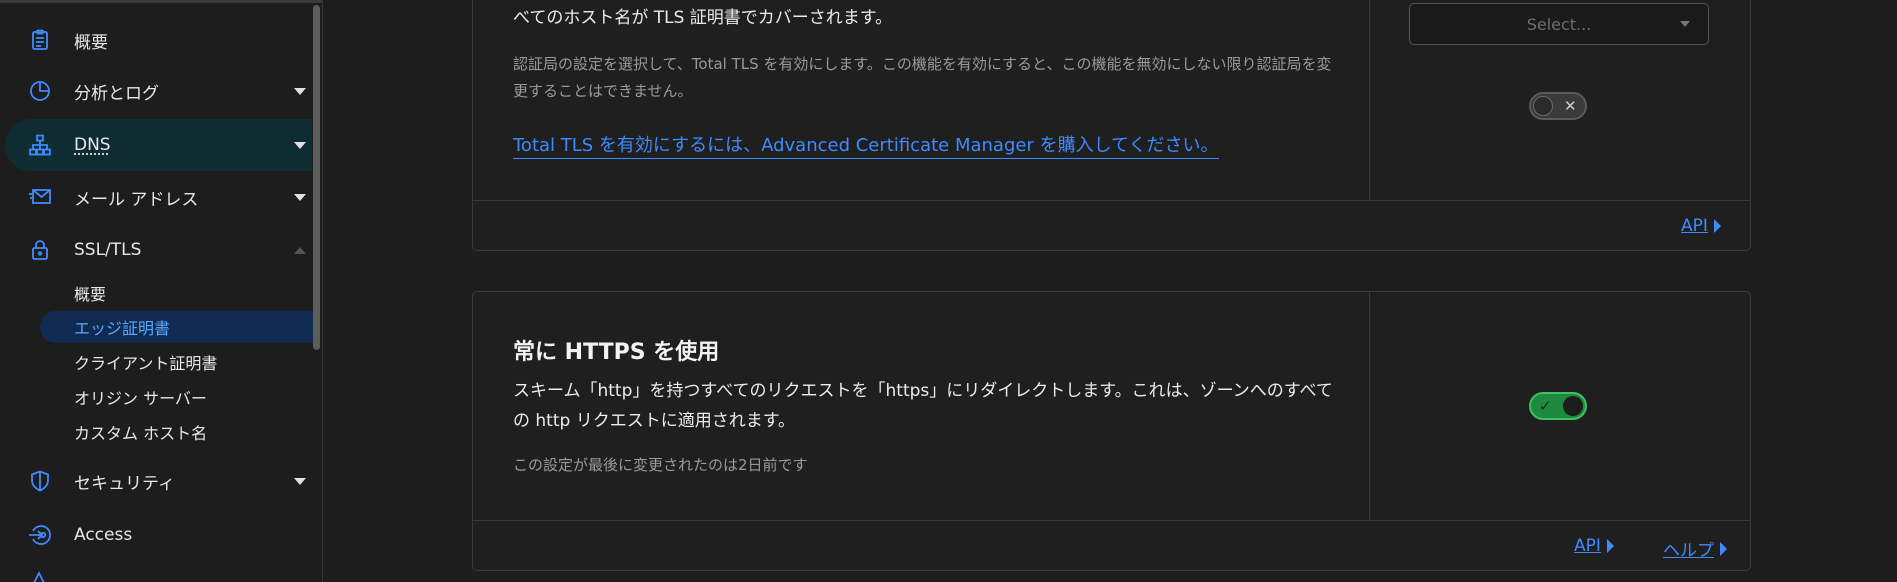 This screenshot has width=1897, height=582. What do you see at coordinates (90, 294) in the screenshot?
I see `sidebar-subitem-label: 概要` at bounding box center [90, 294].